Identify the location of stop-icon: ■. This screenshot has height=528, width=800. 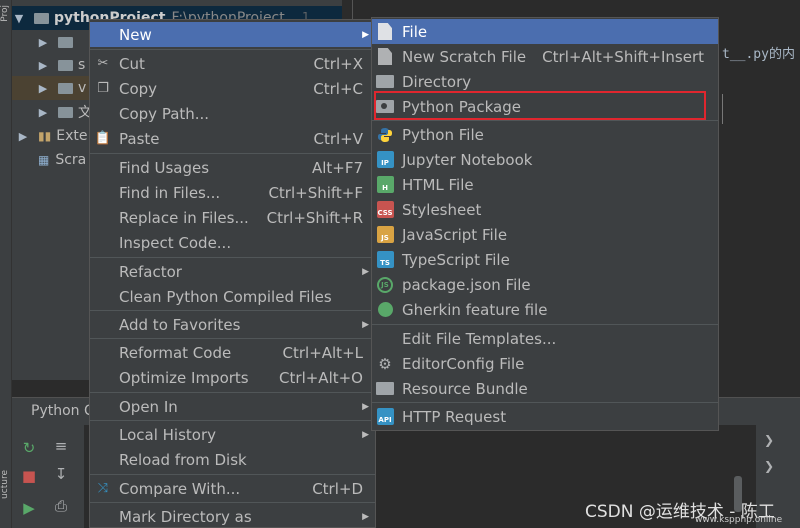
(29, 476).